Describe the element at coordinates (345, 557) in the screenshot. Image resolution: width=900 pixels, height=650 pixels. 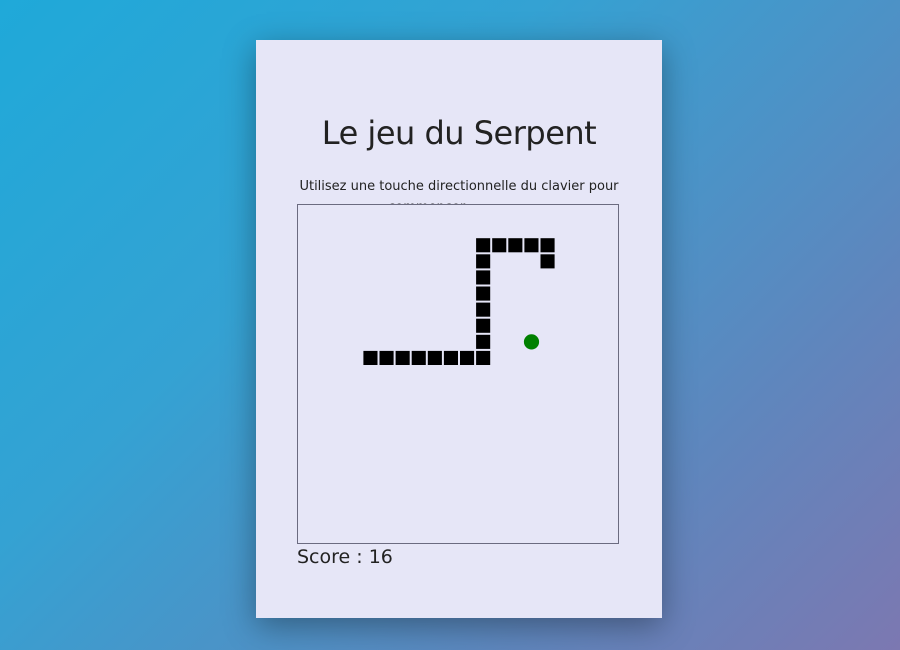
I see `score-display: Score : 16` at that location.